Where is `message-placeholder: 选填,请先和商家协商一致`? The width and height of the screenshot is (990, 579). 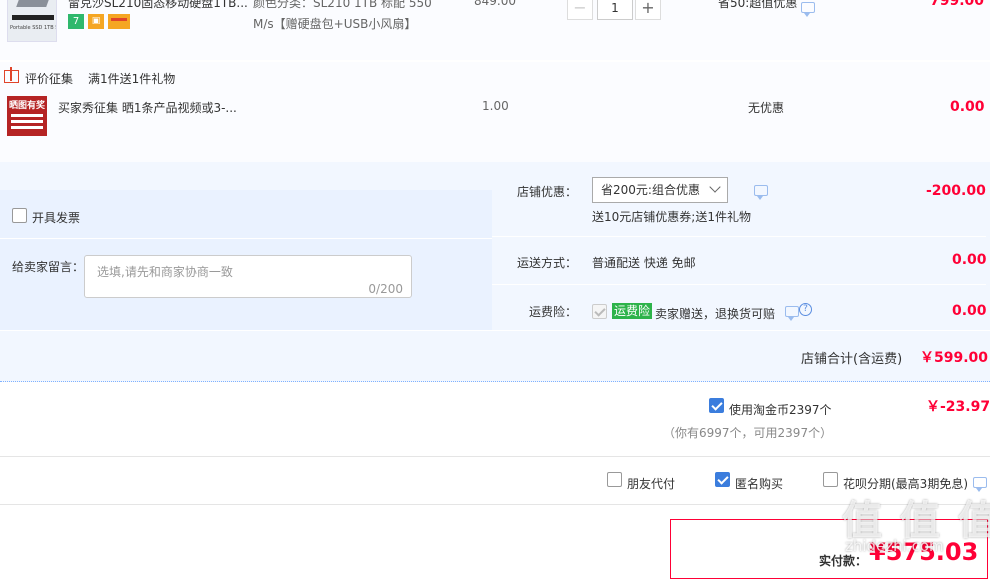 message-placeholder: 选填,请先和商家协商一致 is located at coordinates (165, 272).